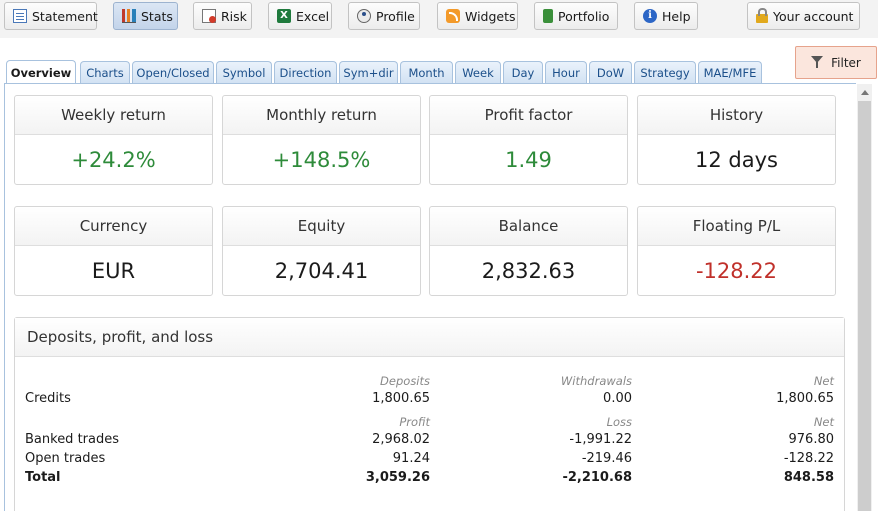  Describe the element at coordinates (411, 458) in the screenshot. I see `profit-value: 91.24` at that location.